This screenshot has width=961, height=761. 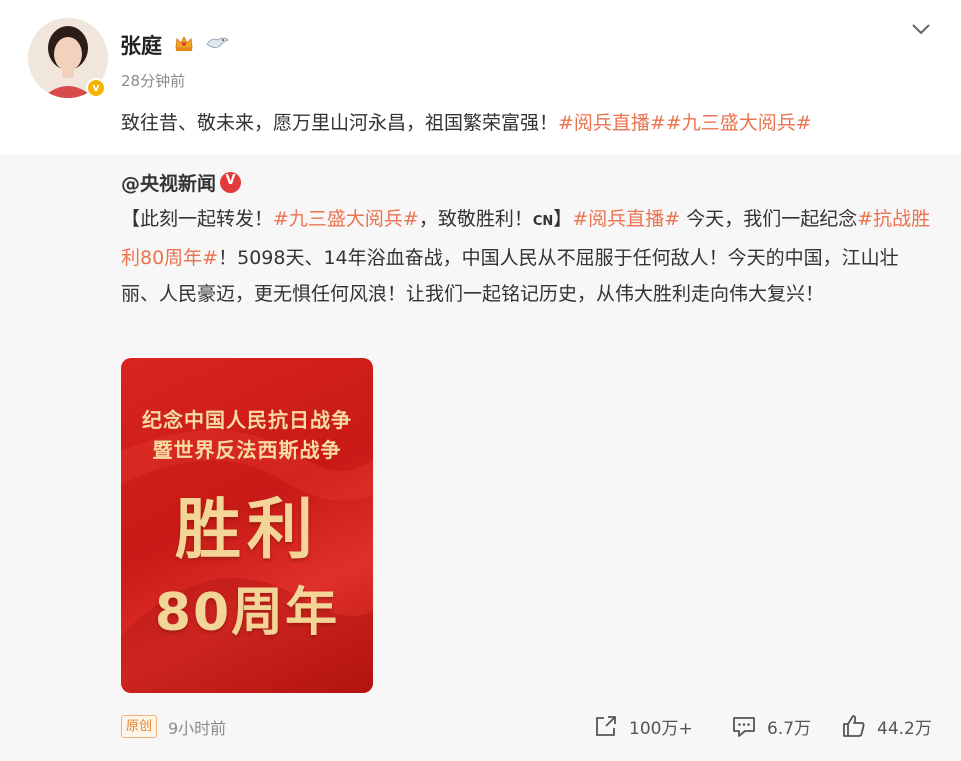 I want to click on post-time: 28分钟前, so click(x=153, y=80).